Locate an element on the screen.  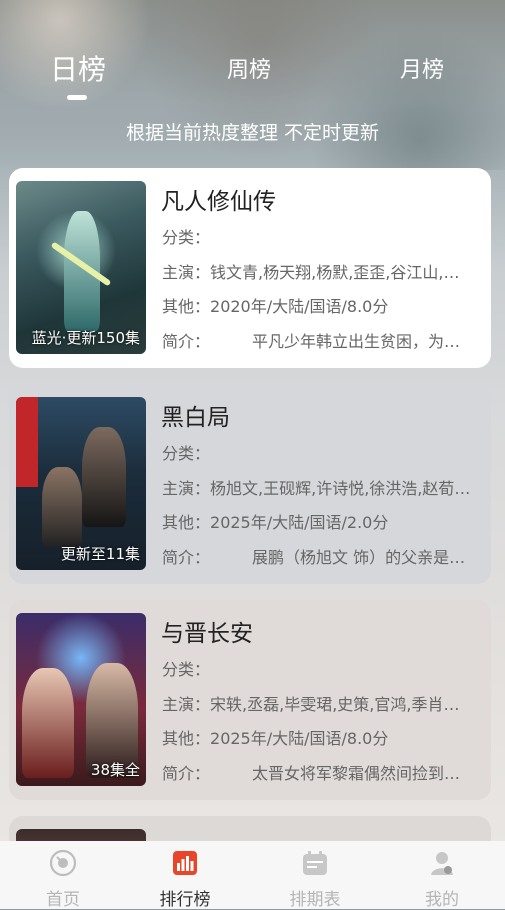
tabbar-label: 首页 is located at coordinates (63, 900).